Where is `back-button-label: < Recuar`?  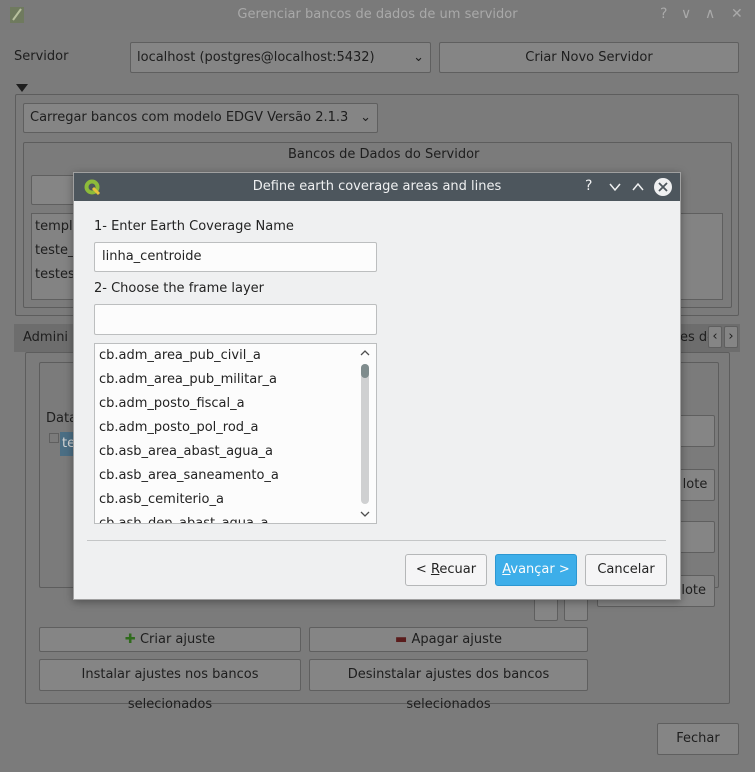
back-button-label: < Recuar is located at coordinates (446, 569).